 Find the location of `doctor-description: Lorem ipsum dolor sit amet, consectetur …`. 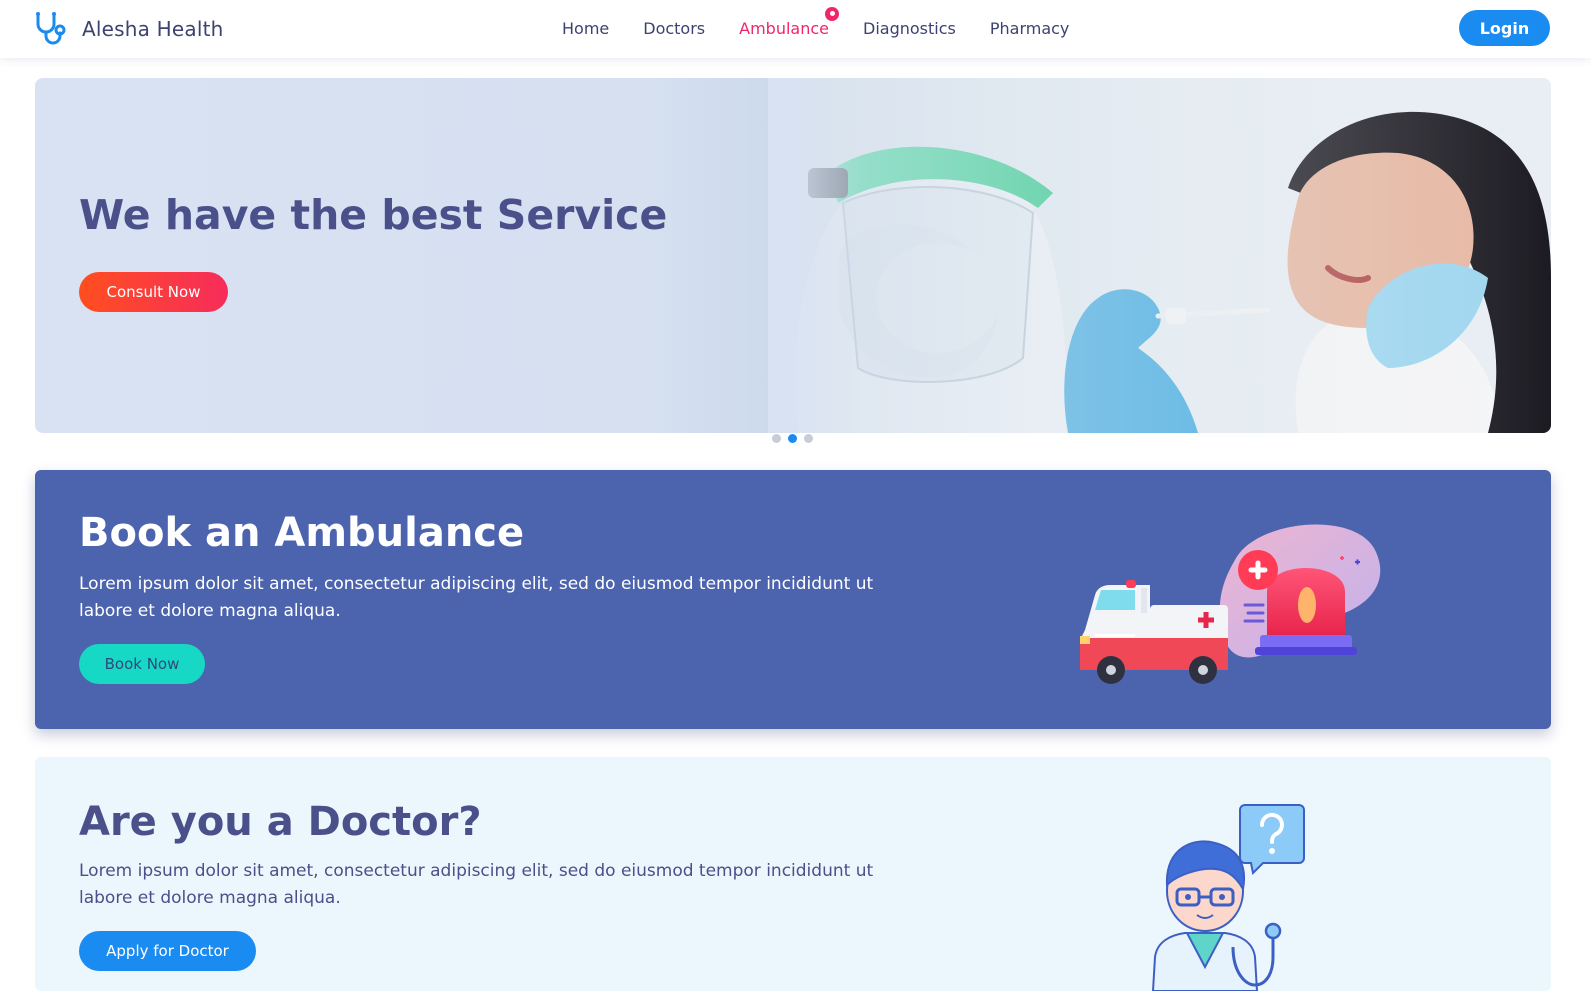

doctor-description: Lorem ipsum dolor sit amet, consectetur … is located at coordinates (476, 884).